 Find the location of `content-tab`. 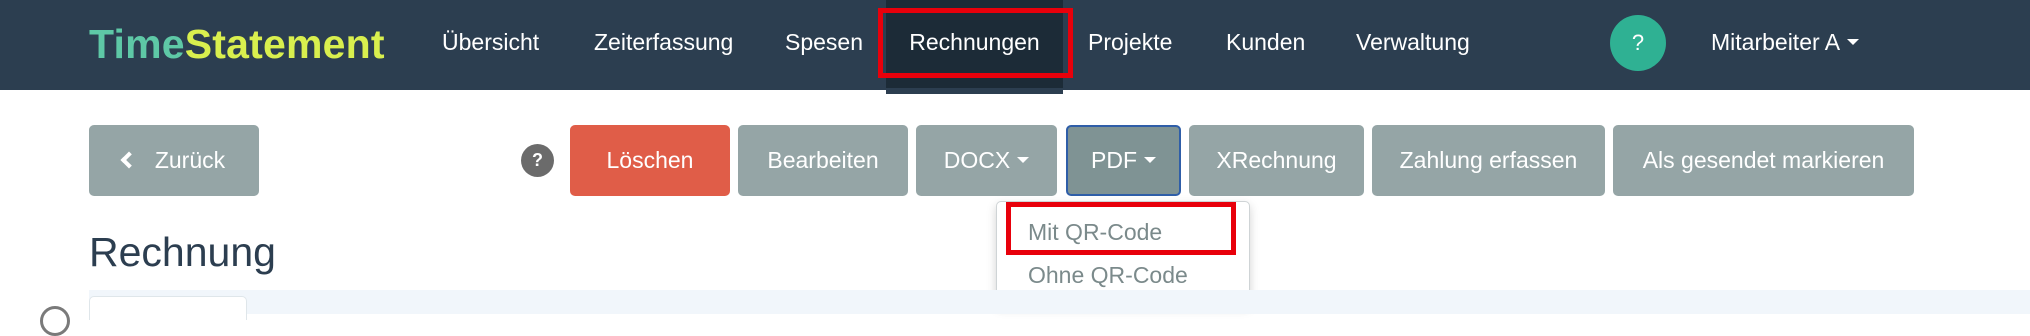

content-tab is located at coordinates (168, 308).